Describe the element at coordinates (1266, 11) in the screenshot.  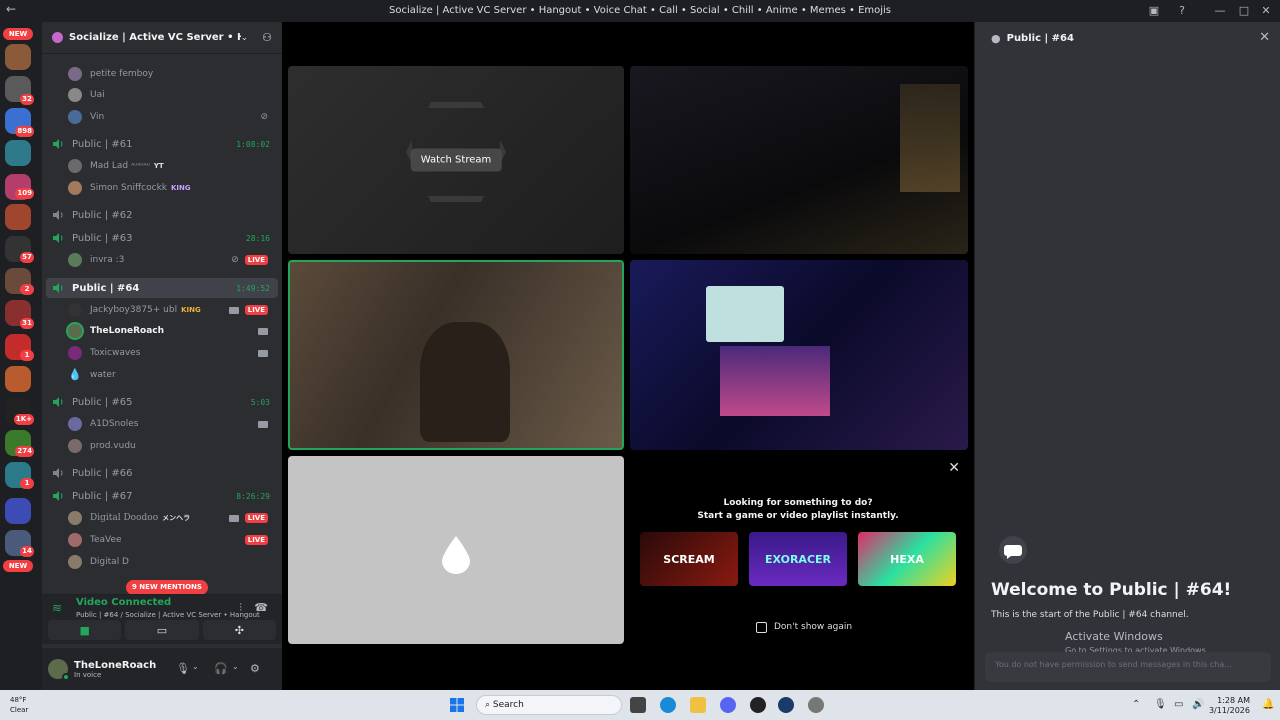
I see `close-window-button: ✕` at that location.